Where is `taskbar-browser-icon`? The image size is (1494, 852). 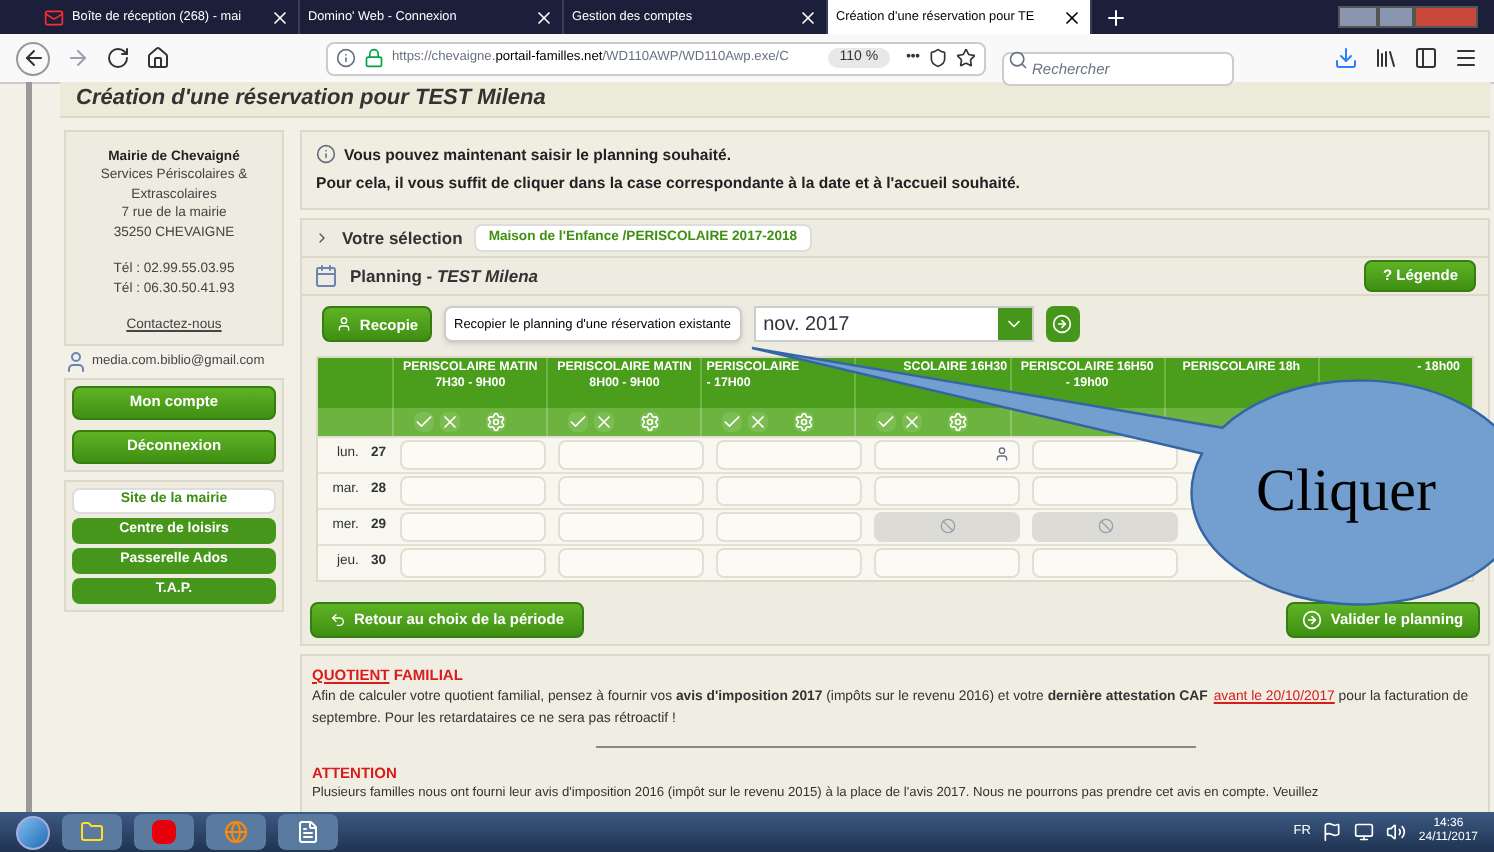 taskbar-browser-icon is located at coordinates (236, 832).